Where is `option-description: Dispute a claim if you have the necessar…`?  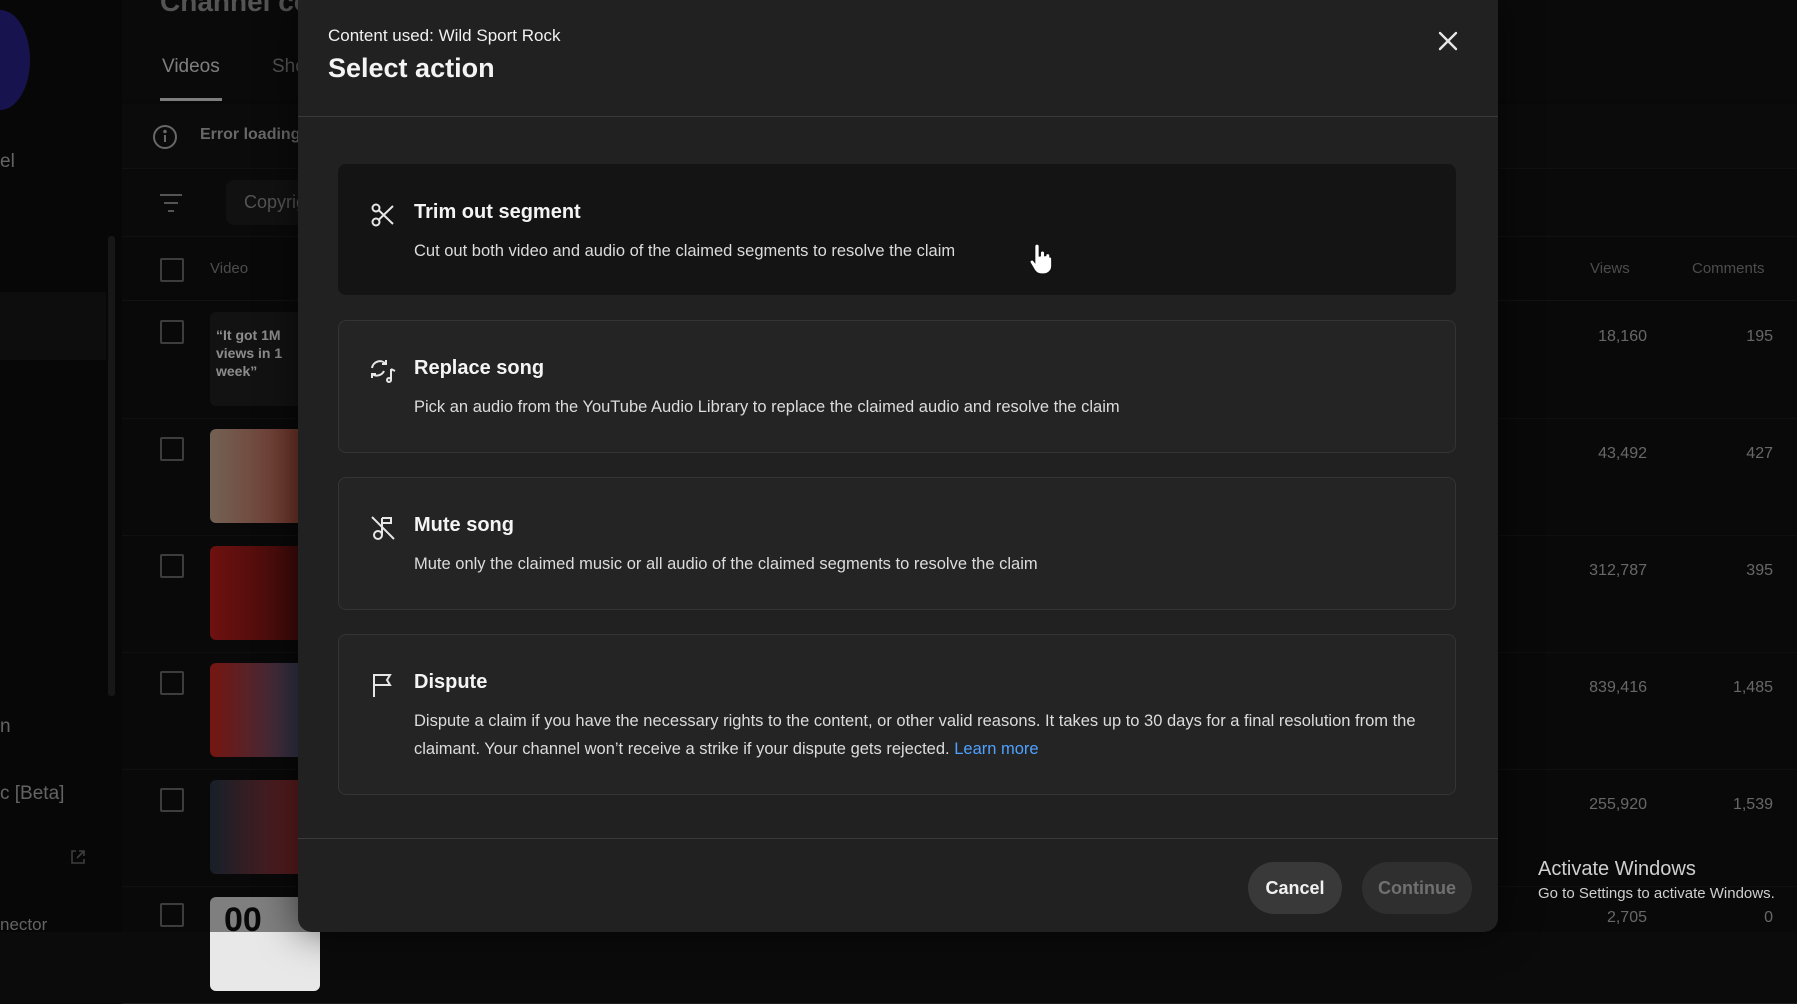 option-description: Dispute a claim if you have the necessar… is located at coordinates (919, 735).